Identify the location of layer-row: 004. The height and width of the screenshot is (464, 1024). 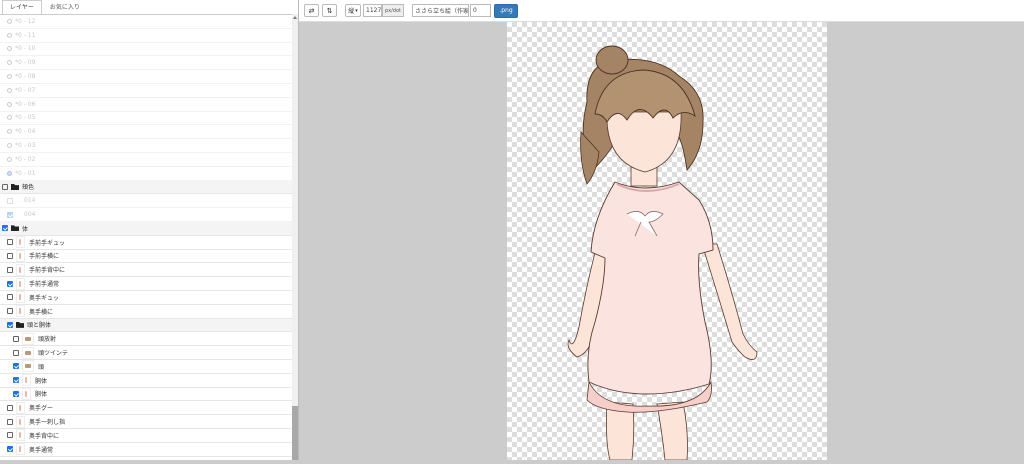
(146, 215).